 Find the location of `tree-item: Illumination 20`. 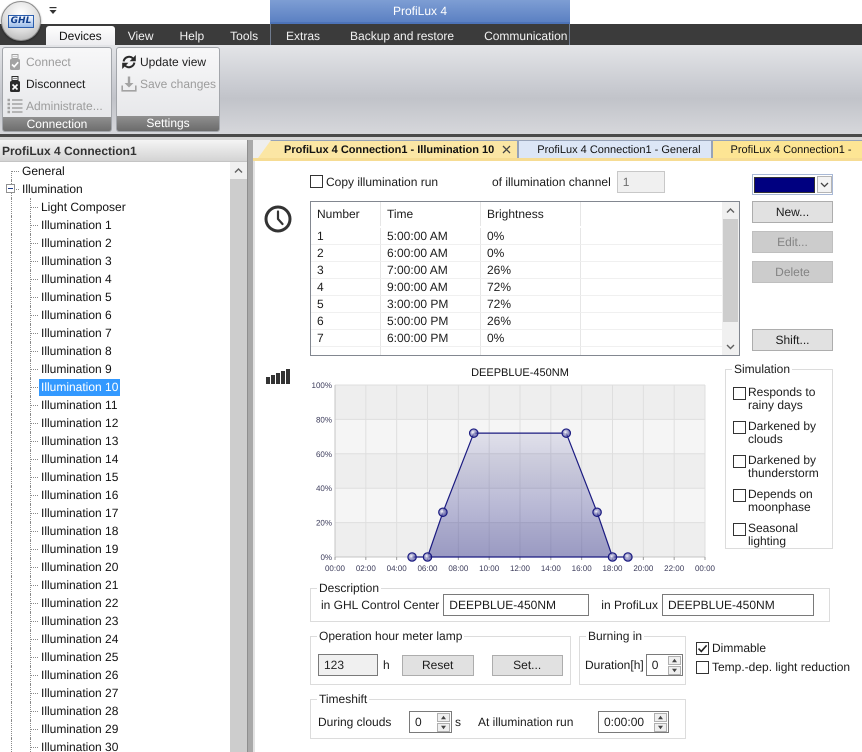

tree-item: Illumination 20 is located at coordinates (79, 567).